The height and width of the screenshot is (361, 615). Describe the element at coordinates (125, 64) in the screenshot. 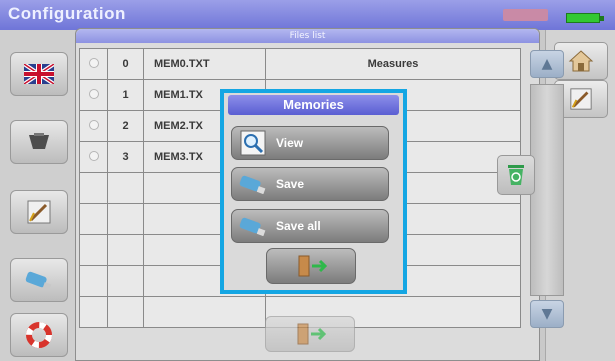

I see `row-index: 0` at that location.